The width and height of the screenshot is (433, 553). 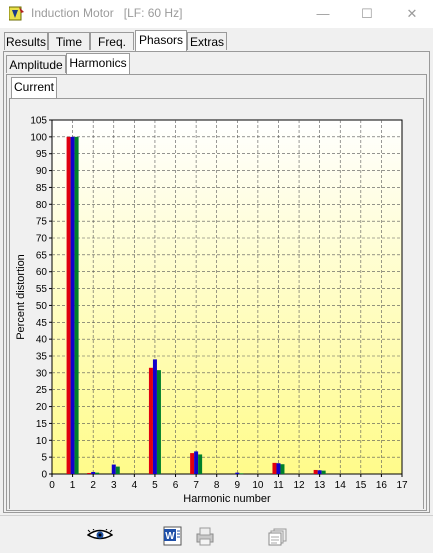 I want to click on bar-h7-s2, so click(x=196, y=462).